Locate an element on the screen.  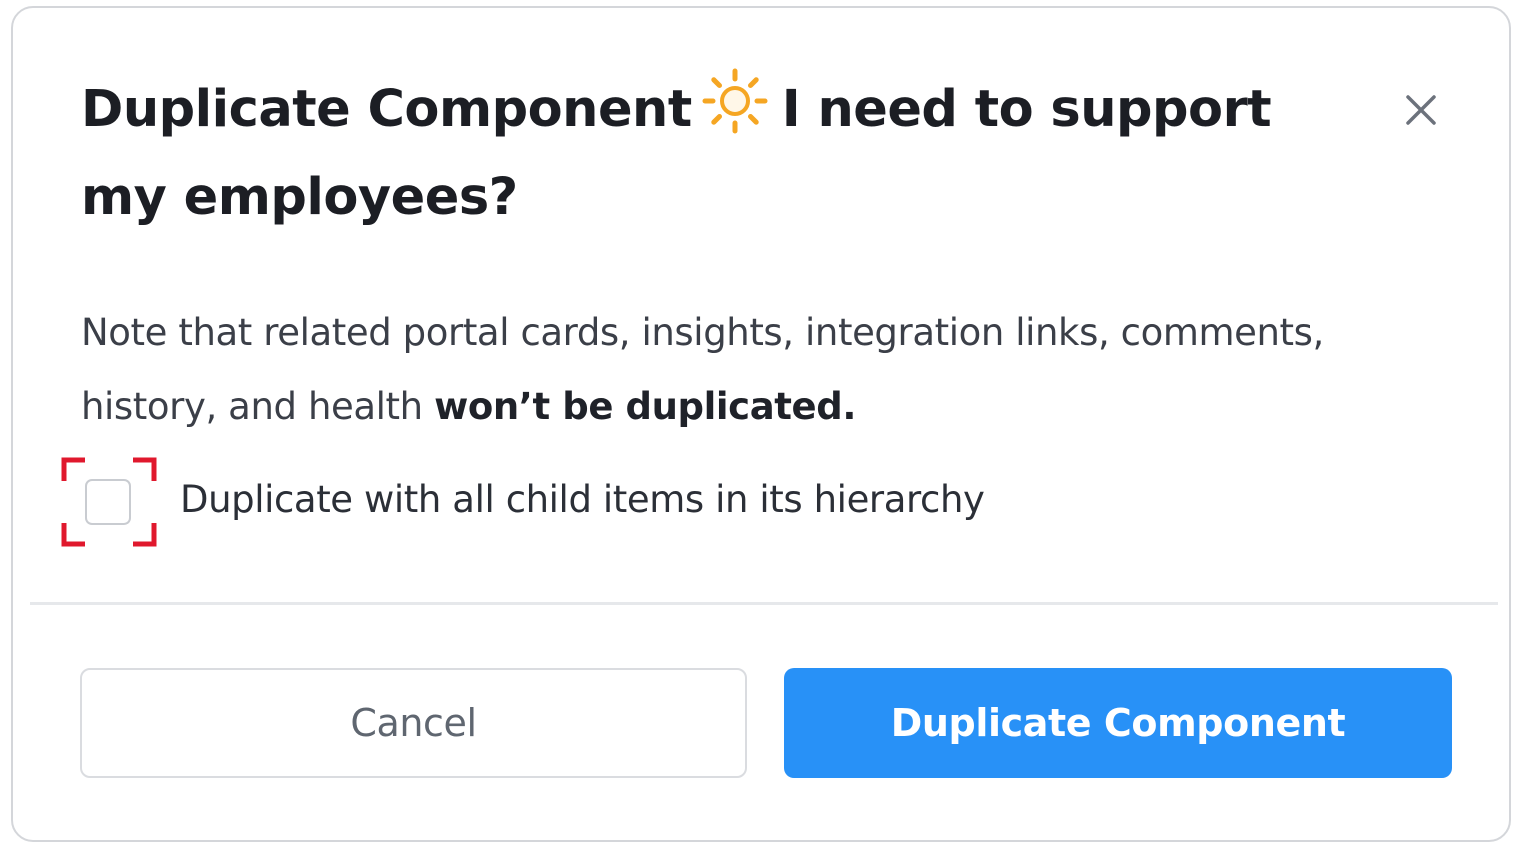
dialog-title-part1: Duplicate Component is located at coordinates (386, 109).